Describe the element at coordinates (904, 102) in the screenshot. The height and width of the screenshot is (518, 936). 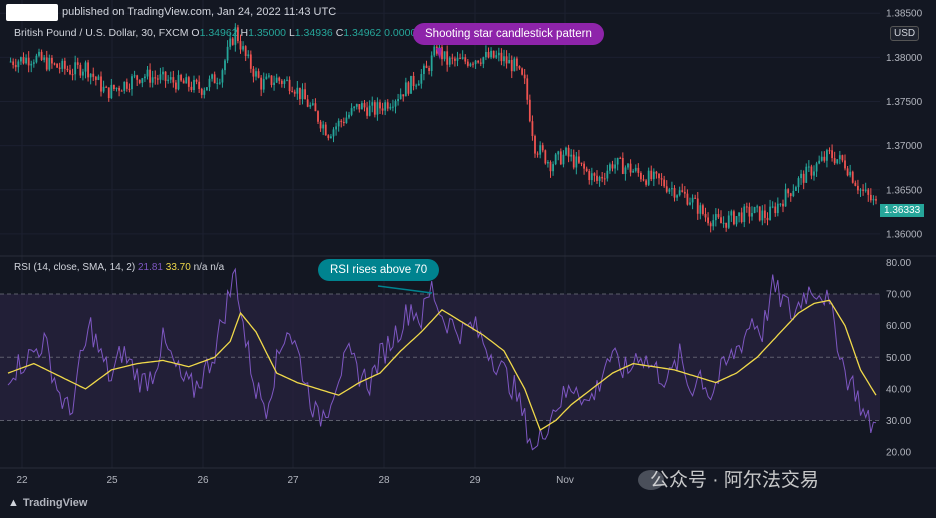
I see `price-tick-label: 1.37500` at that location.